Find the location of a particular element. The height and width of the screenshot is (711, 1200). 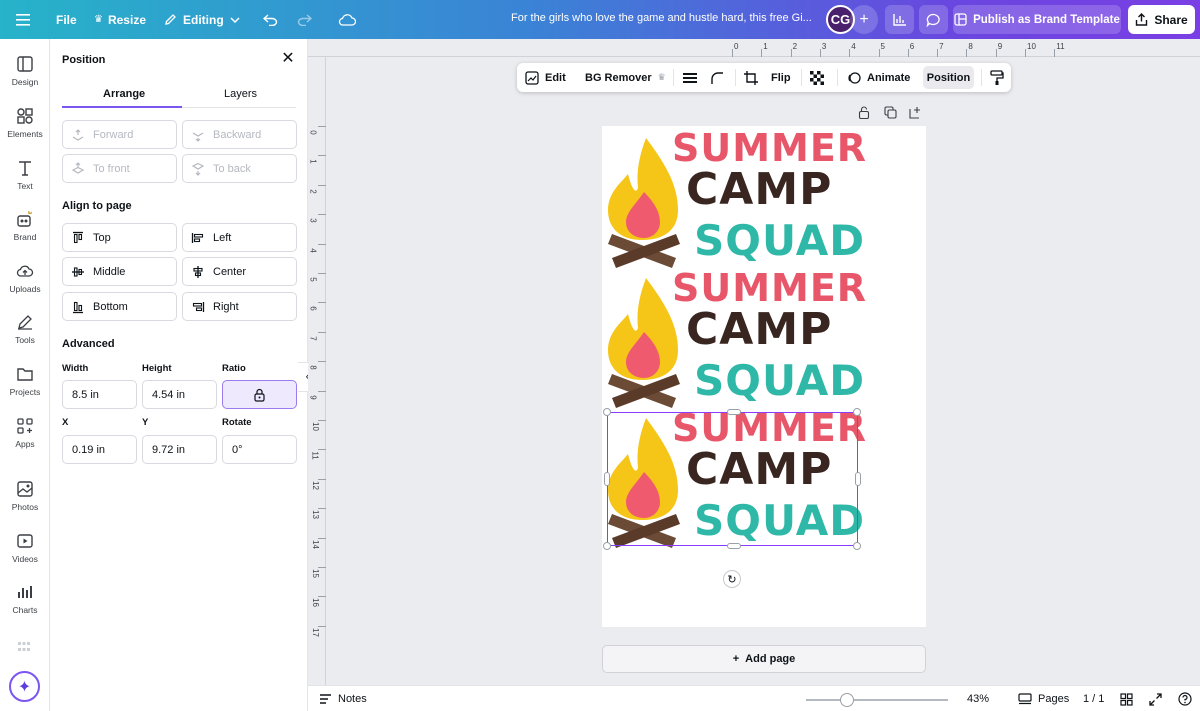

ruler-top: 0 1 2 3 4 5 6 7 8 9 10 11 is located at coordinates (754, 48).